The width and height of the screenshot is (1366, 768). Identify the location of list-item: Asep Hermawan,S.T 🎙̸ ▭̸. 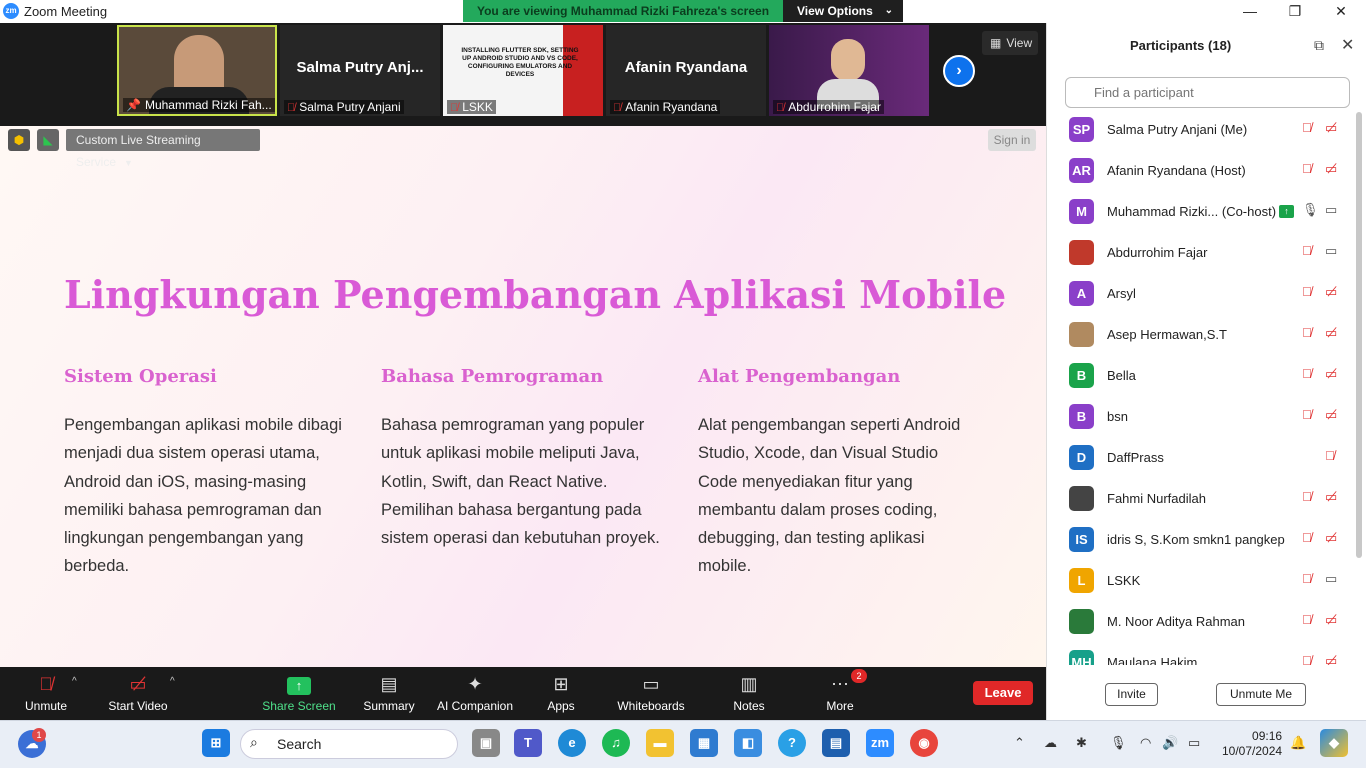
(1200, 335).